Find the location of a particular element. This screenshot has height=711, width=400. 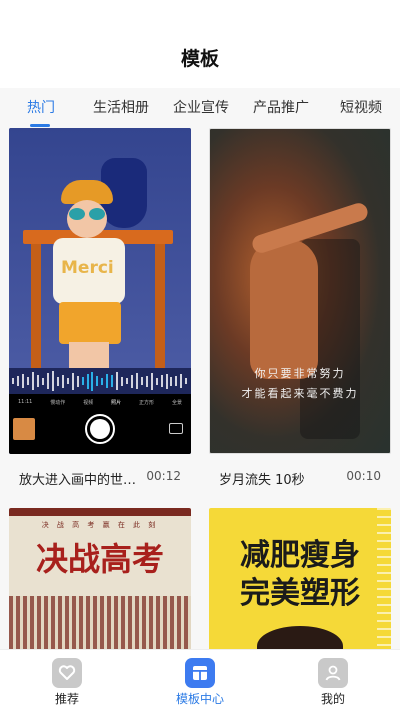

nav-recommend: 推荐 is located at coordinates (67, 680).